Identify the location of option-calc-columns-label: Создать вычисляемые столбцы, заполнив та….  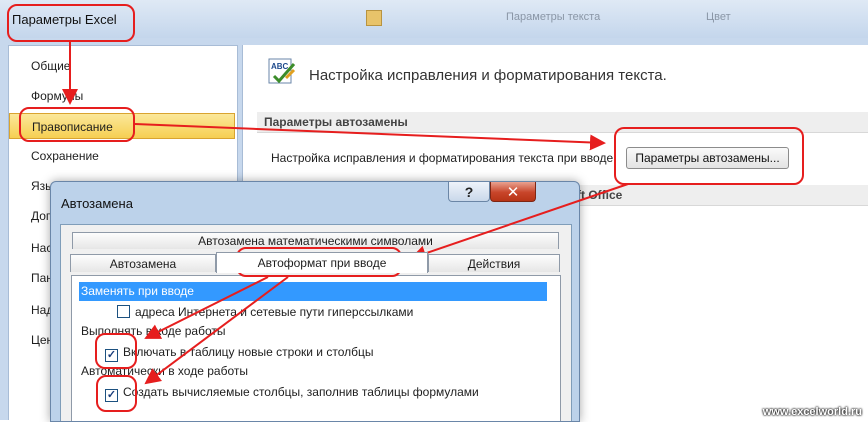
(301, 392).